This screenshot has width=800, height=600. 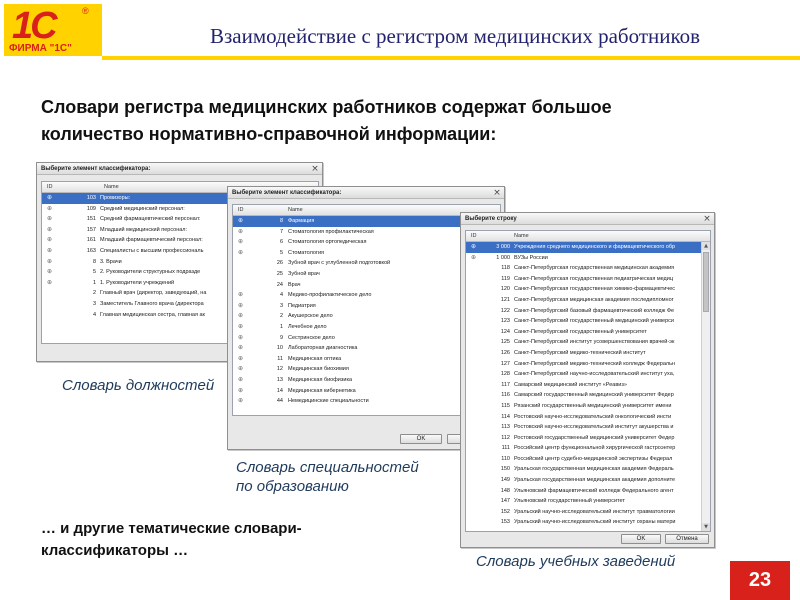 What do you see at coordinates (362, 285) in the screenshot?
I see `list-item: 24 Врач` at bounding box center [362, 285].